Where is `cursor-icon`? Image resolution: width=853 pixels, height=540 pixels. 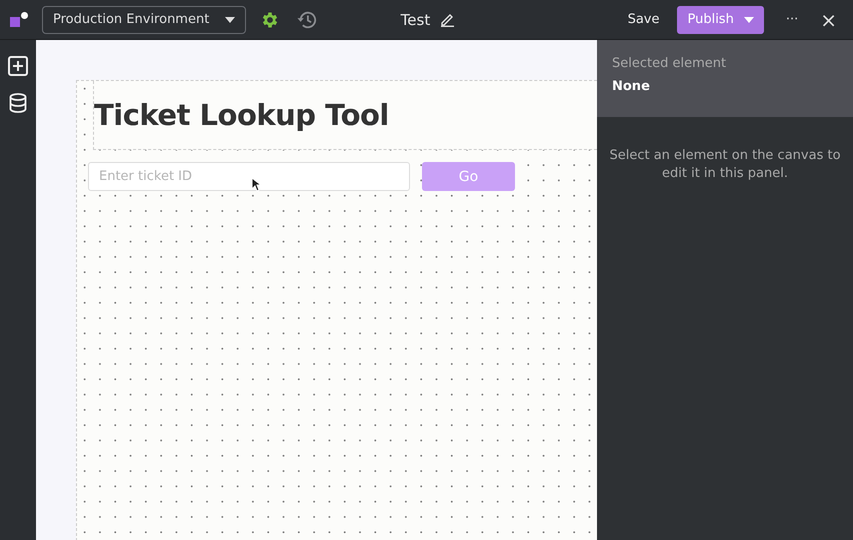 cursor-icon is located at coordinates (256, 184).